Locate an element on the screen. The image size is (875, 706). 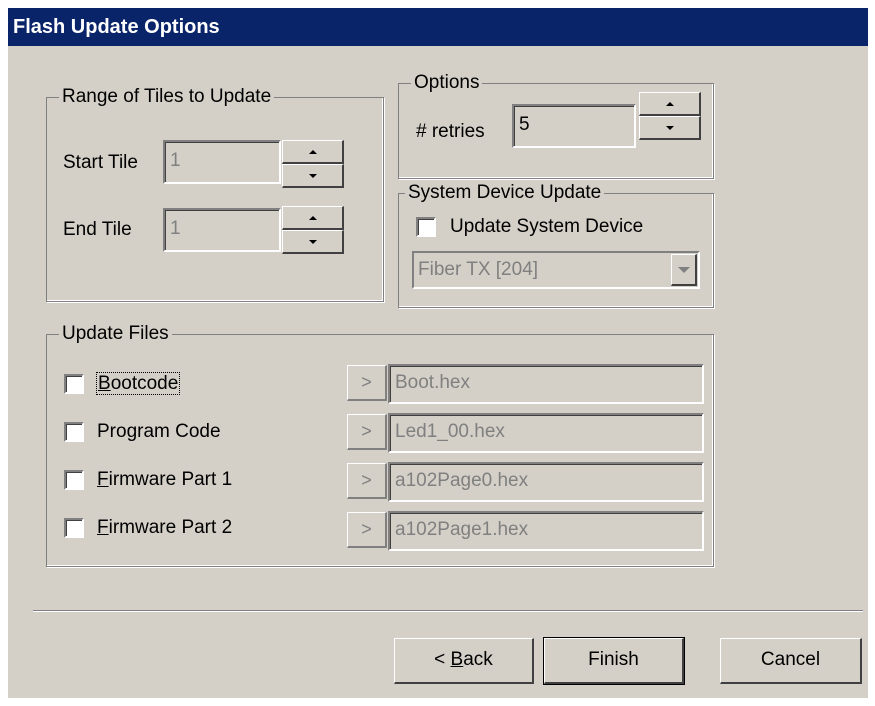
firmware-part-2-file-input: a102Page1.hex is located at coordinates (546, 531).